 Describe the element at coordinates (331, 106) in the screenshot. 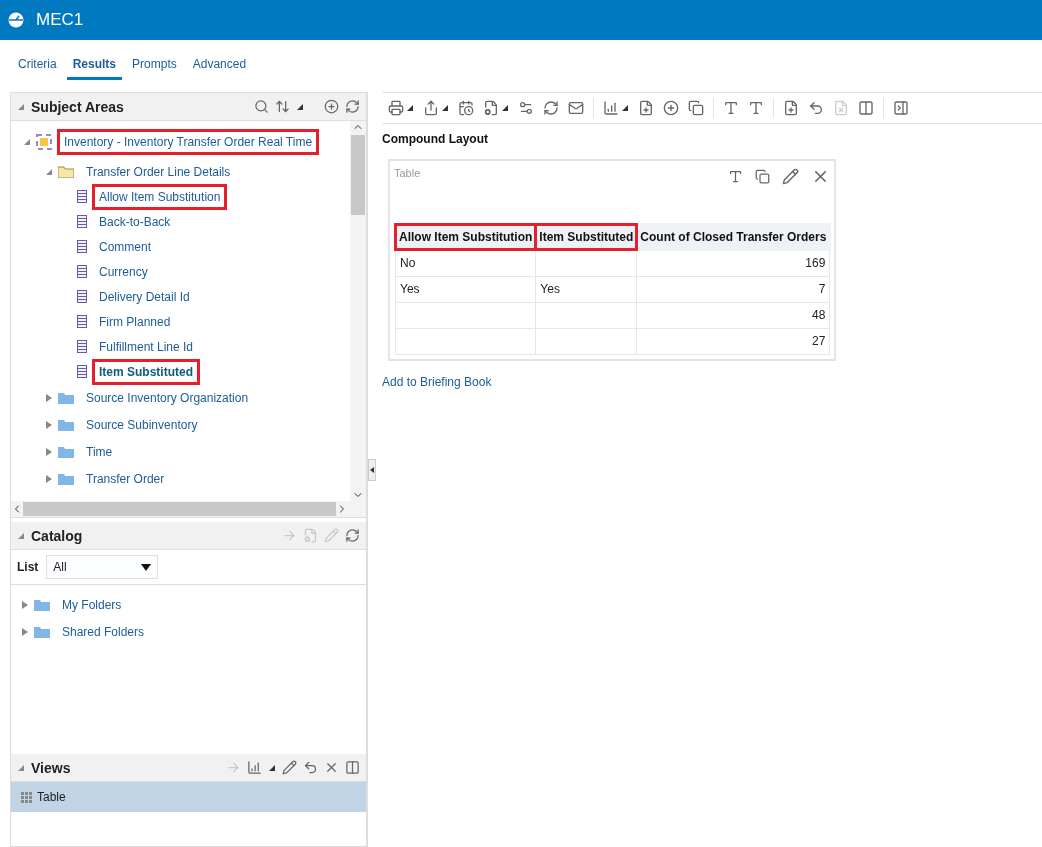

I see `add-icon` at that location.